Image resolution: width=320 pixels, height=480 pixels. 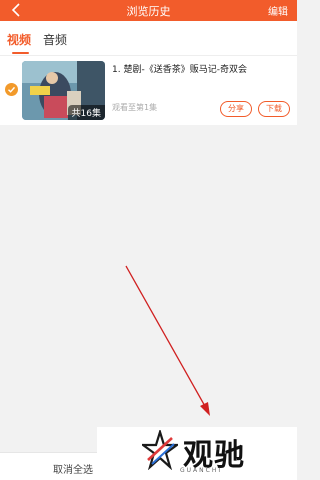 I want to click on watermark-subtitle: GUANCHI, so click(x=201, y=470).